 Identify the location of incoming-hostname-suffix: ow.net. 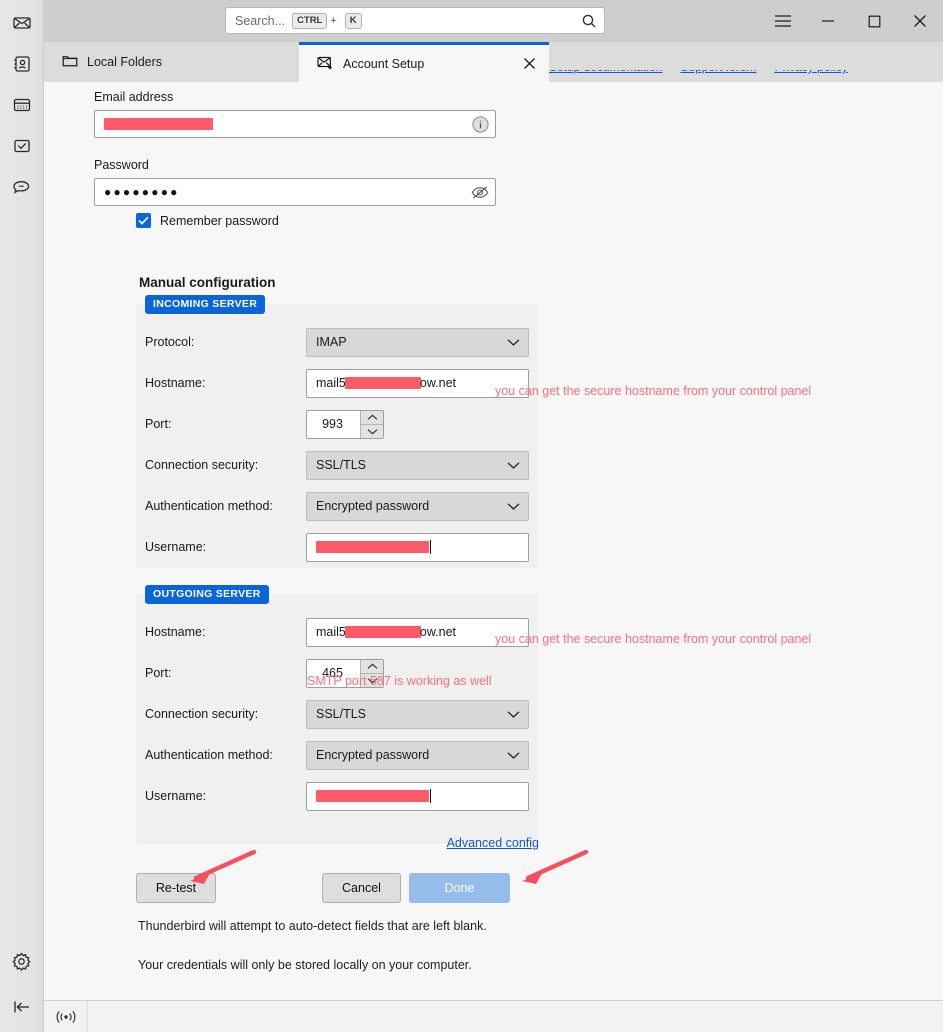
(438, 383).